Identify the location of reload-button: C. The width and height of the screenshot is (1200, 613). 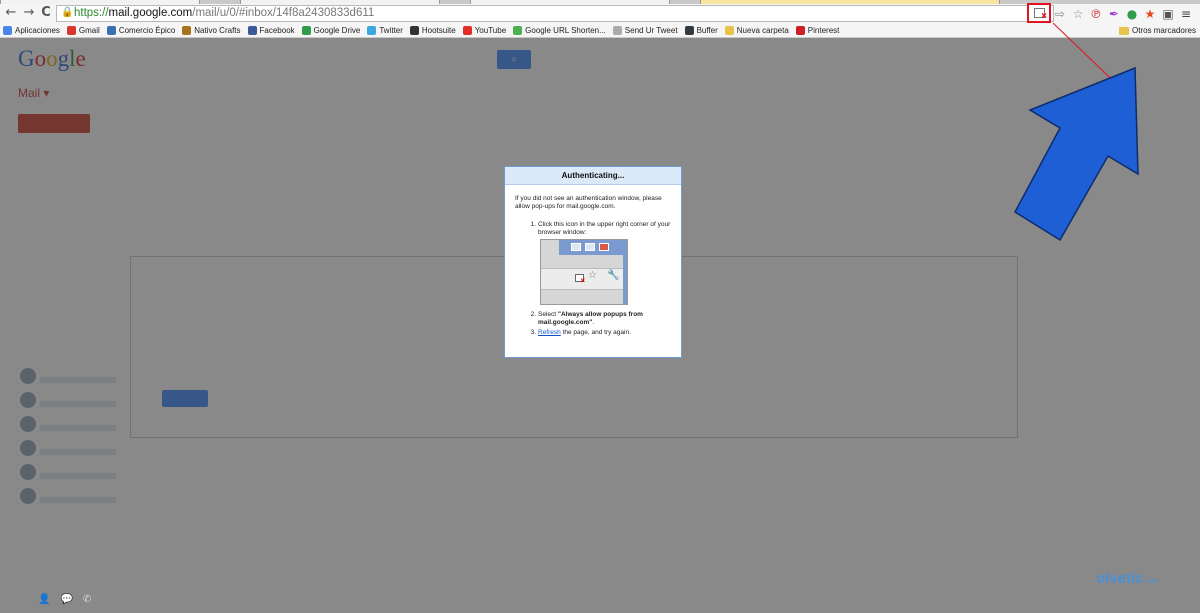
(46, 13).